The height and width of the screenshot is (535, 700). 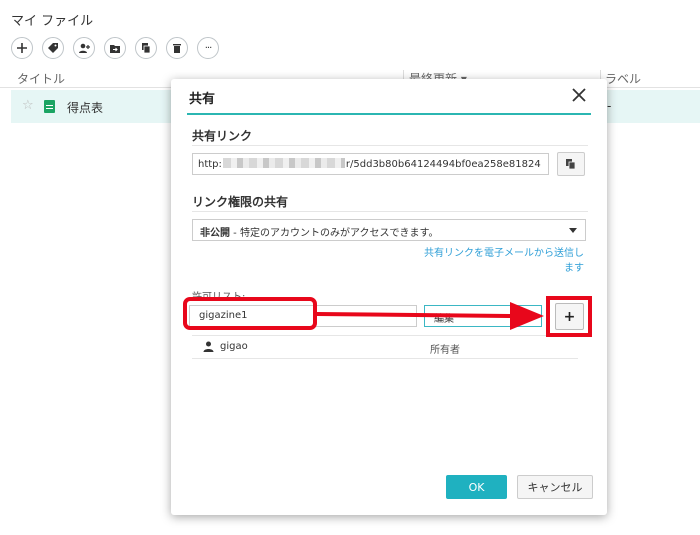 I want to click on add-button, so click(x=22, y=48).